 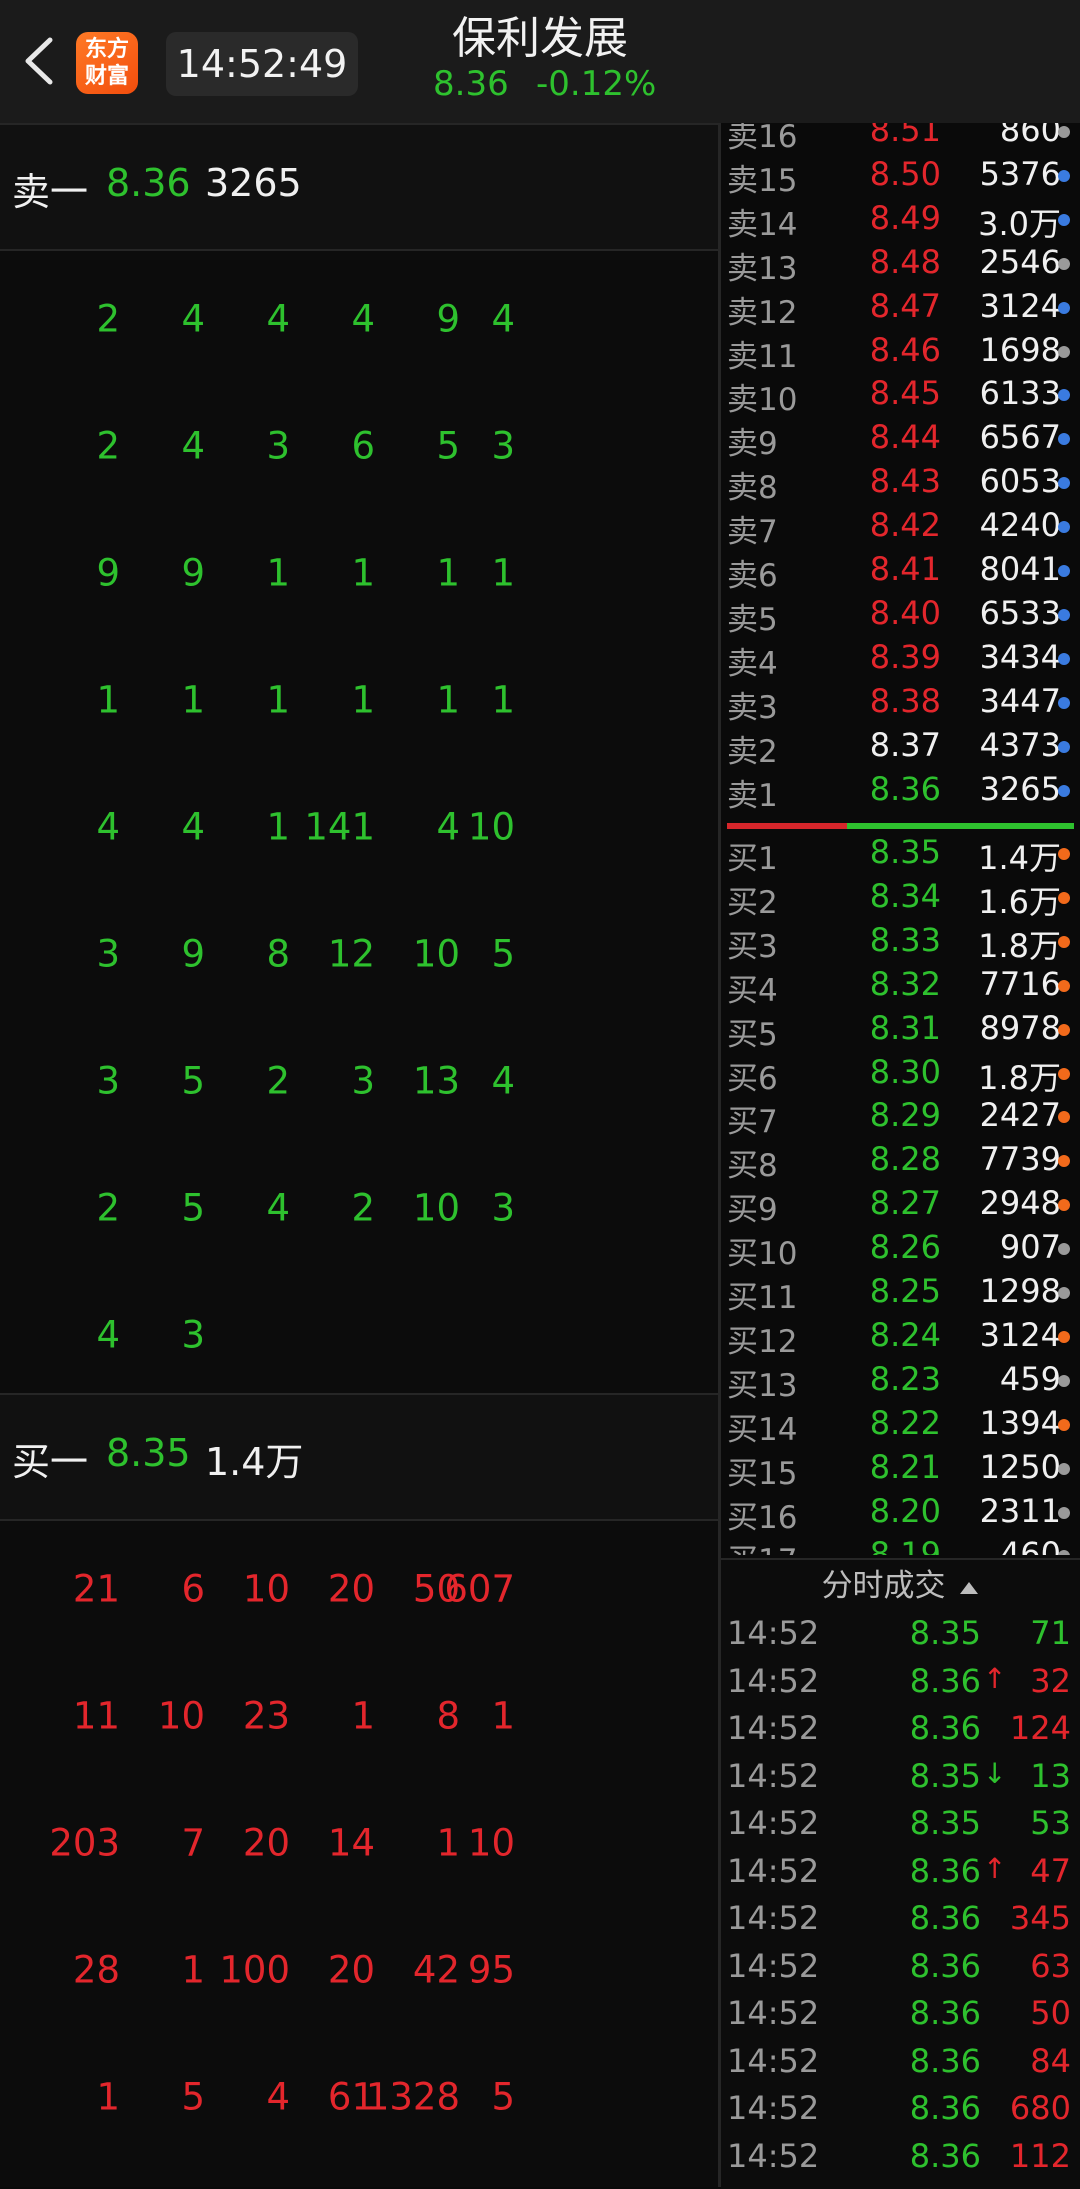 I want to click on ask-row: 卖8 8.43 6053, so click(x=900, y=483).